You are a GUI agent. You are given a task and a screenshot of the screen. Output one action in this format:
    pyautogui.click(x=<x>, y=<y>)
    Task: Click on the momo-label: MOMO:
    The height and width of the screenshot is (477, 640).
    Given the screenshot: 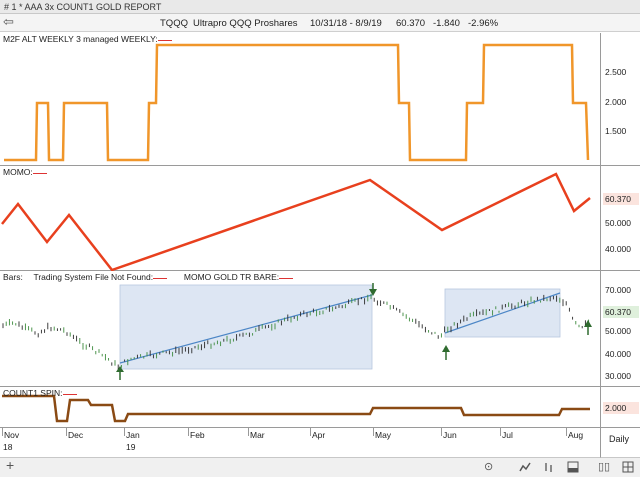 What is the action you would take?
    pyautogui.click(x=18, y=172)
    